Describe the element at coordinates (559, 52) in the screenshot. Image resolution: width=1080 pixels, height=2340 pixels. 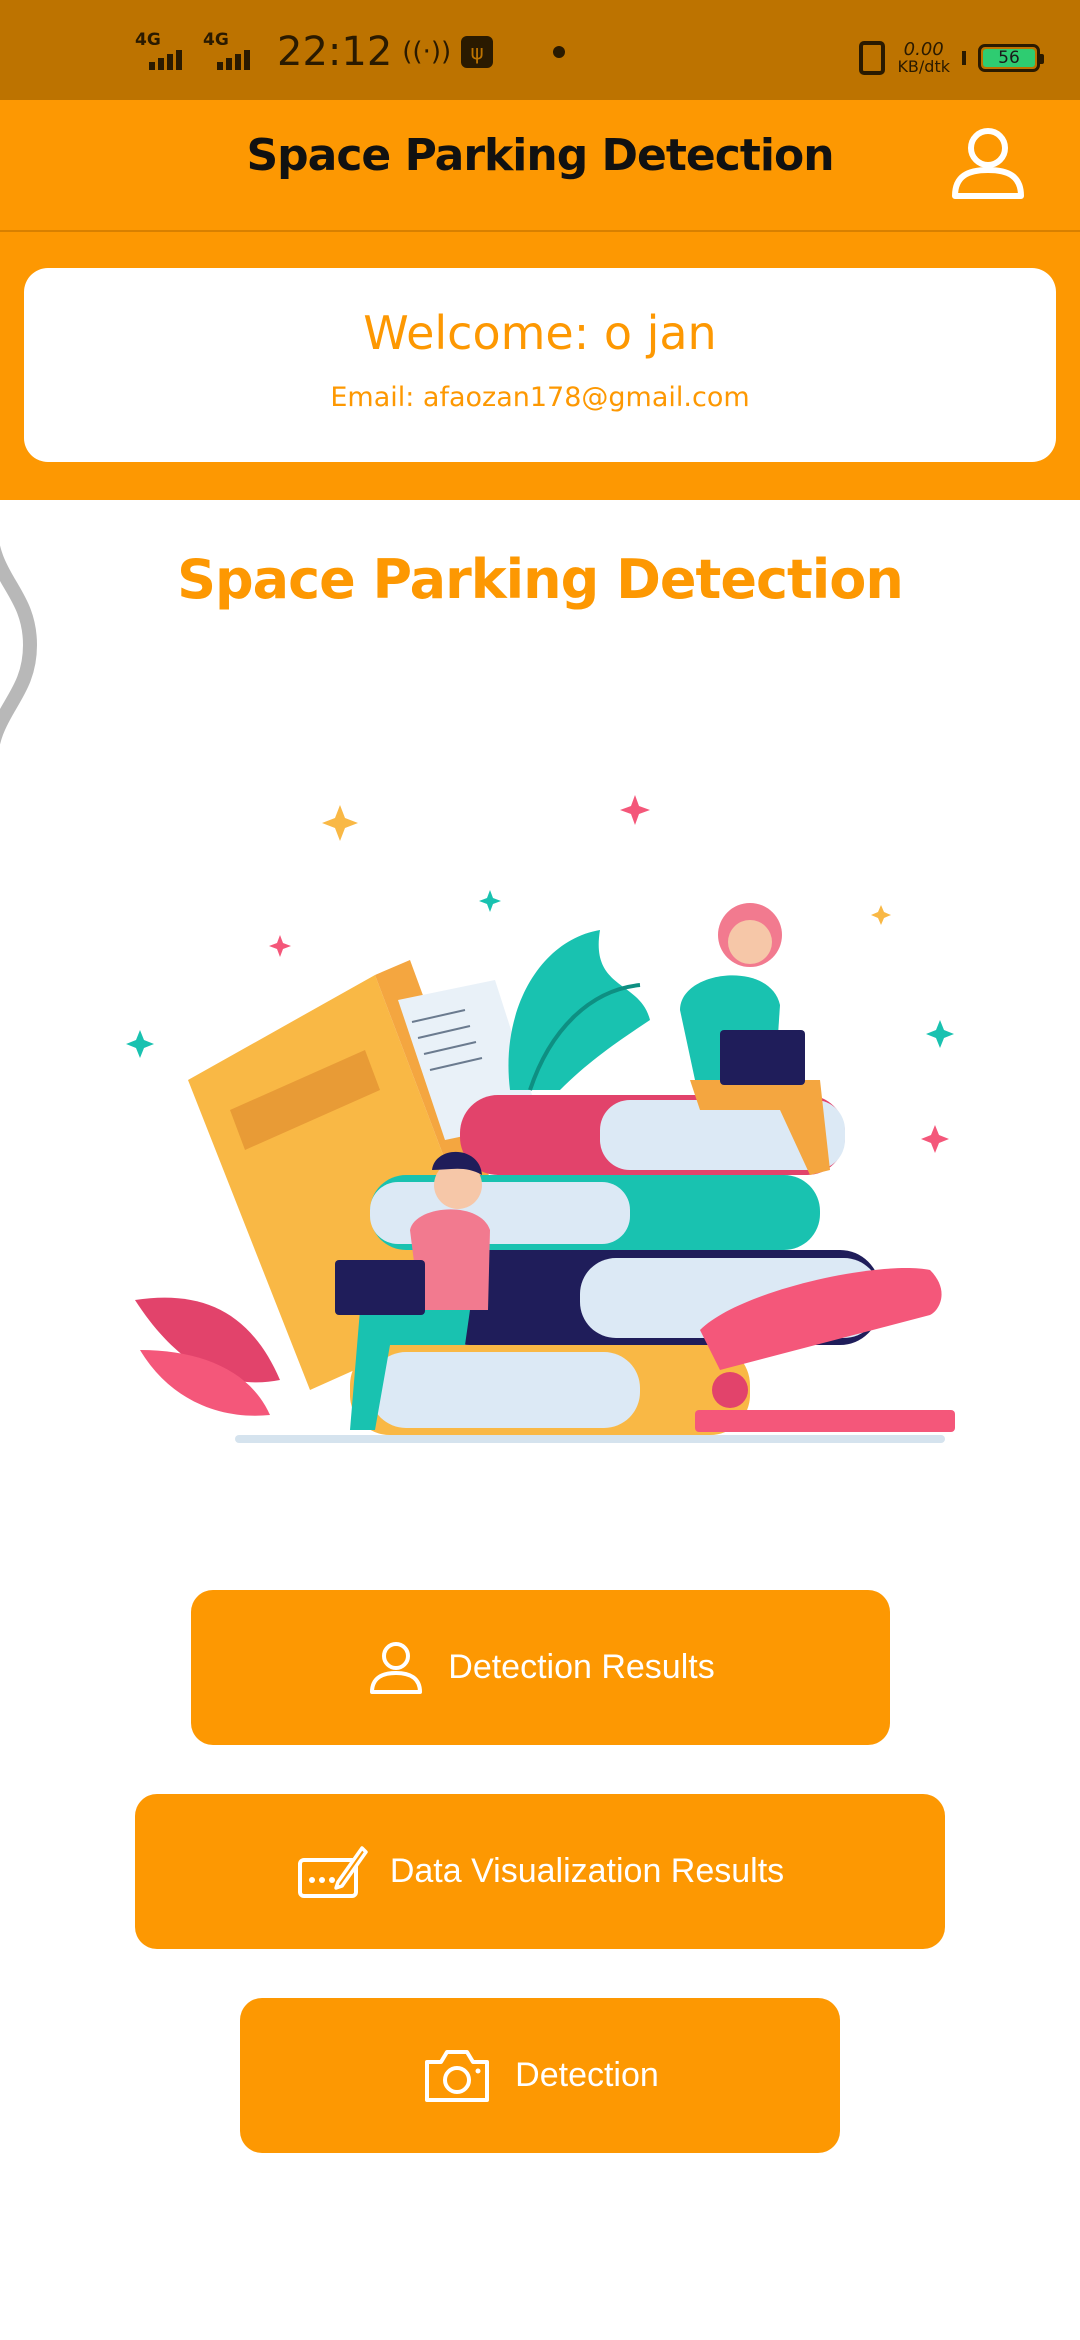
I see `notification-dot-icon` at that location.